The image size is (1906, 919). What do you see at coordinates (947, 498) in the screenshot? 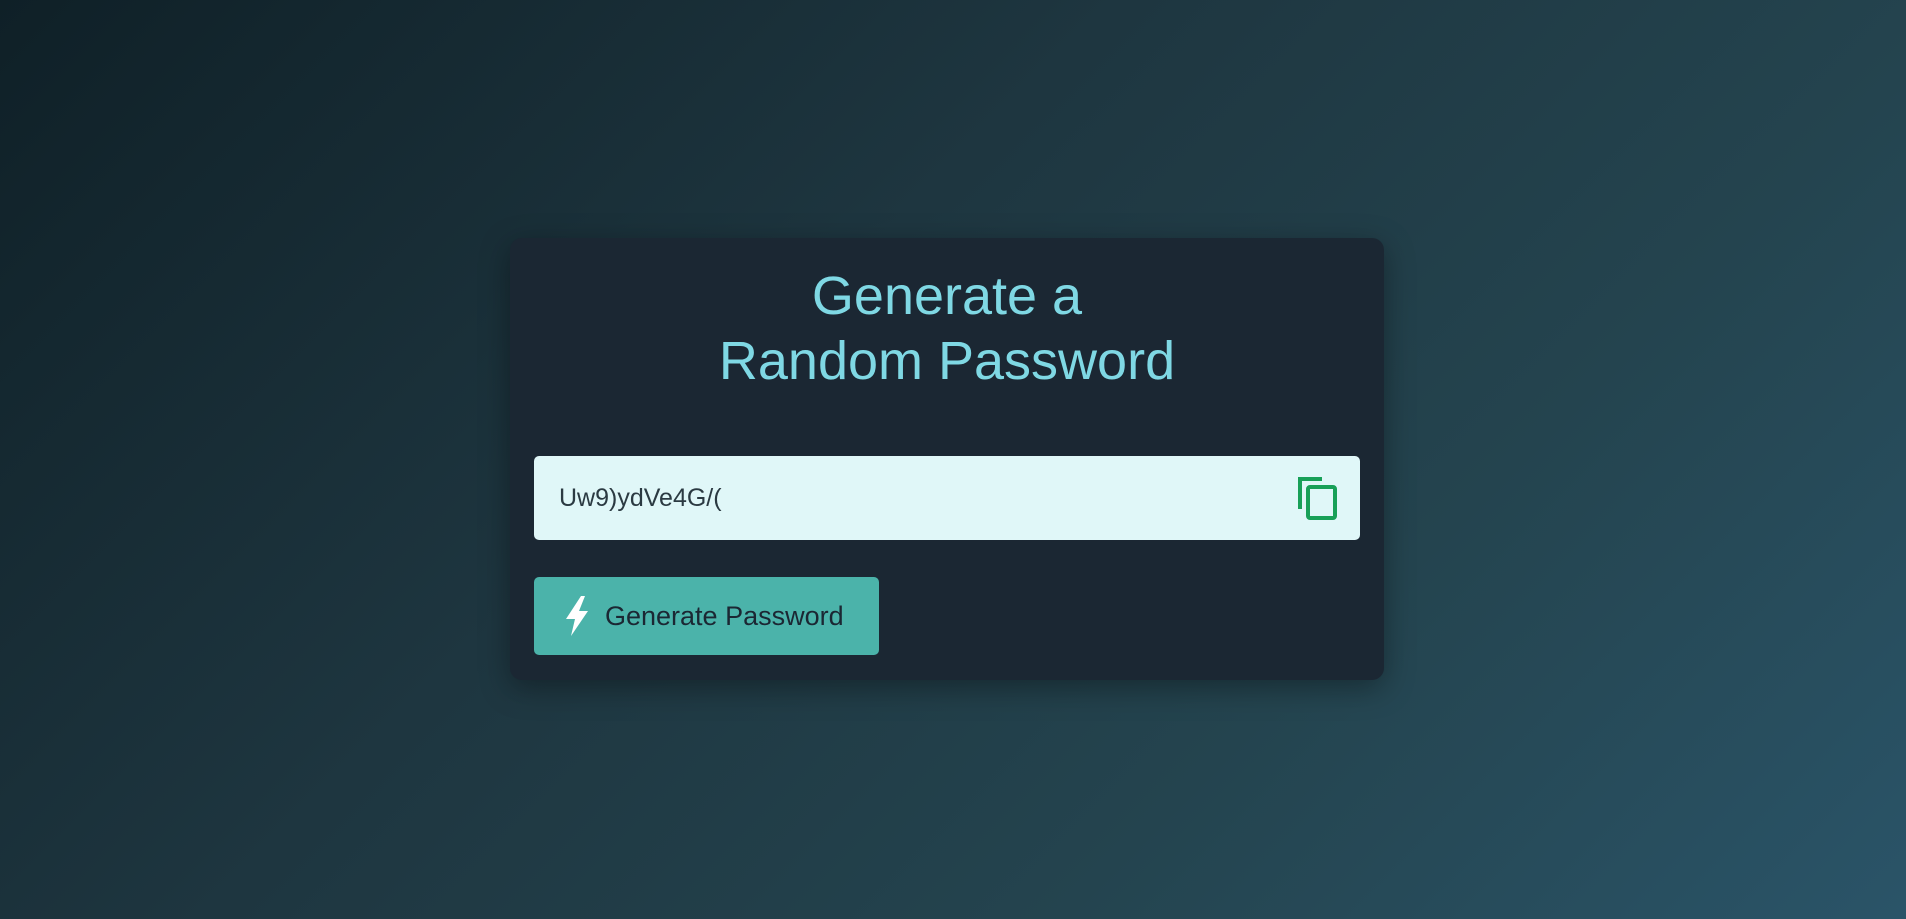
I see `password-output-field: Uw9)ydVe4G/(` at bounding box center [947, 498].